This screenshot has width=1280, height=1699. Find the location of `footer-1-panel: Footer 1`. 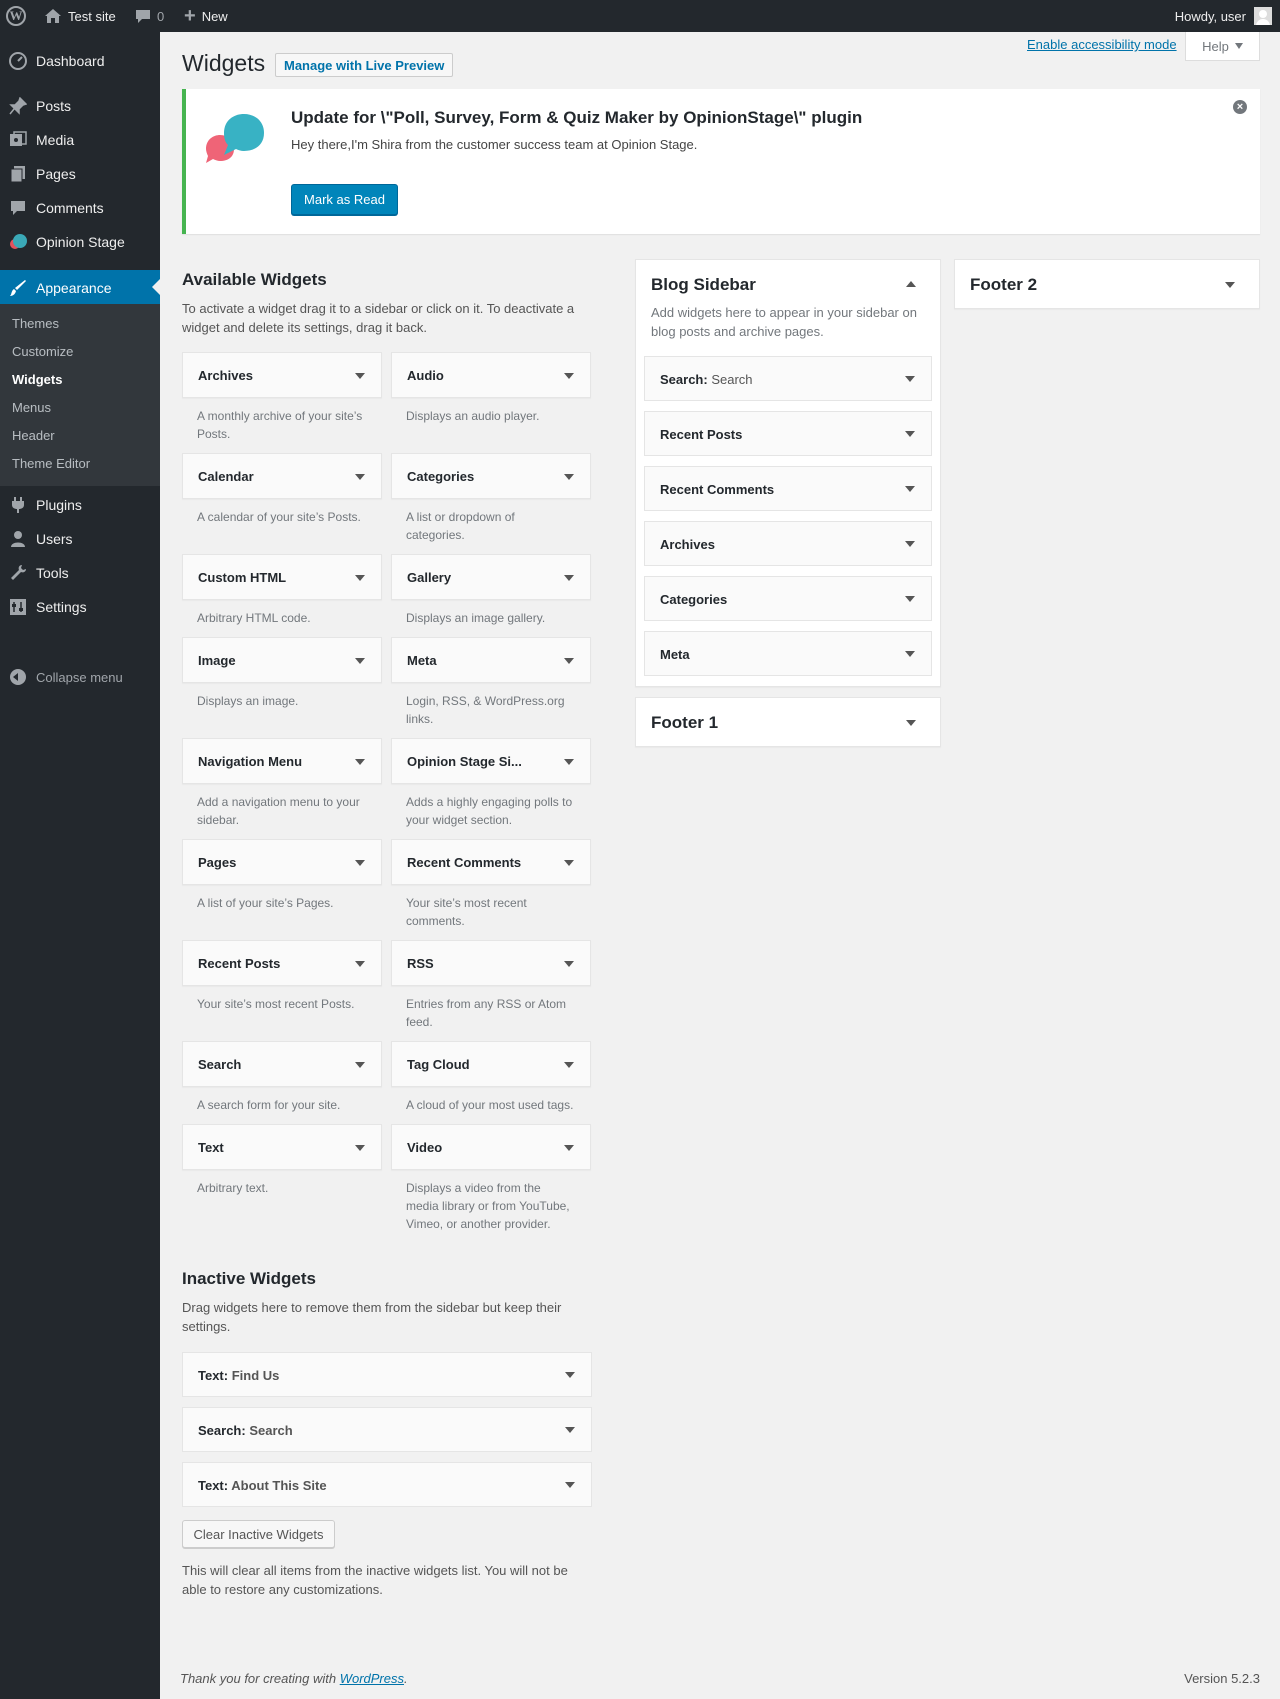

footer-1-panel: Footer 1 is located at coordinates (788, 722).